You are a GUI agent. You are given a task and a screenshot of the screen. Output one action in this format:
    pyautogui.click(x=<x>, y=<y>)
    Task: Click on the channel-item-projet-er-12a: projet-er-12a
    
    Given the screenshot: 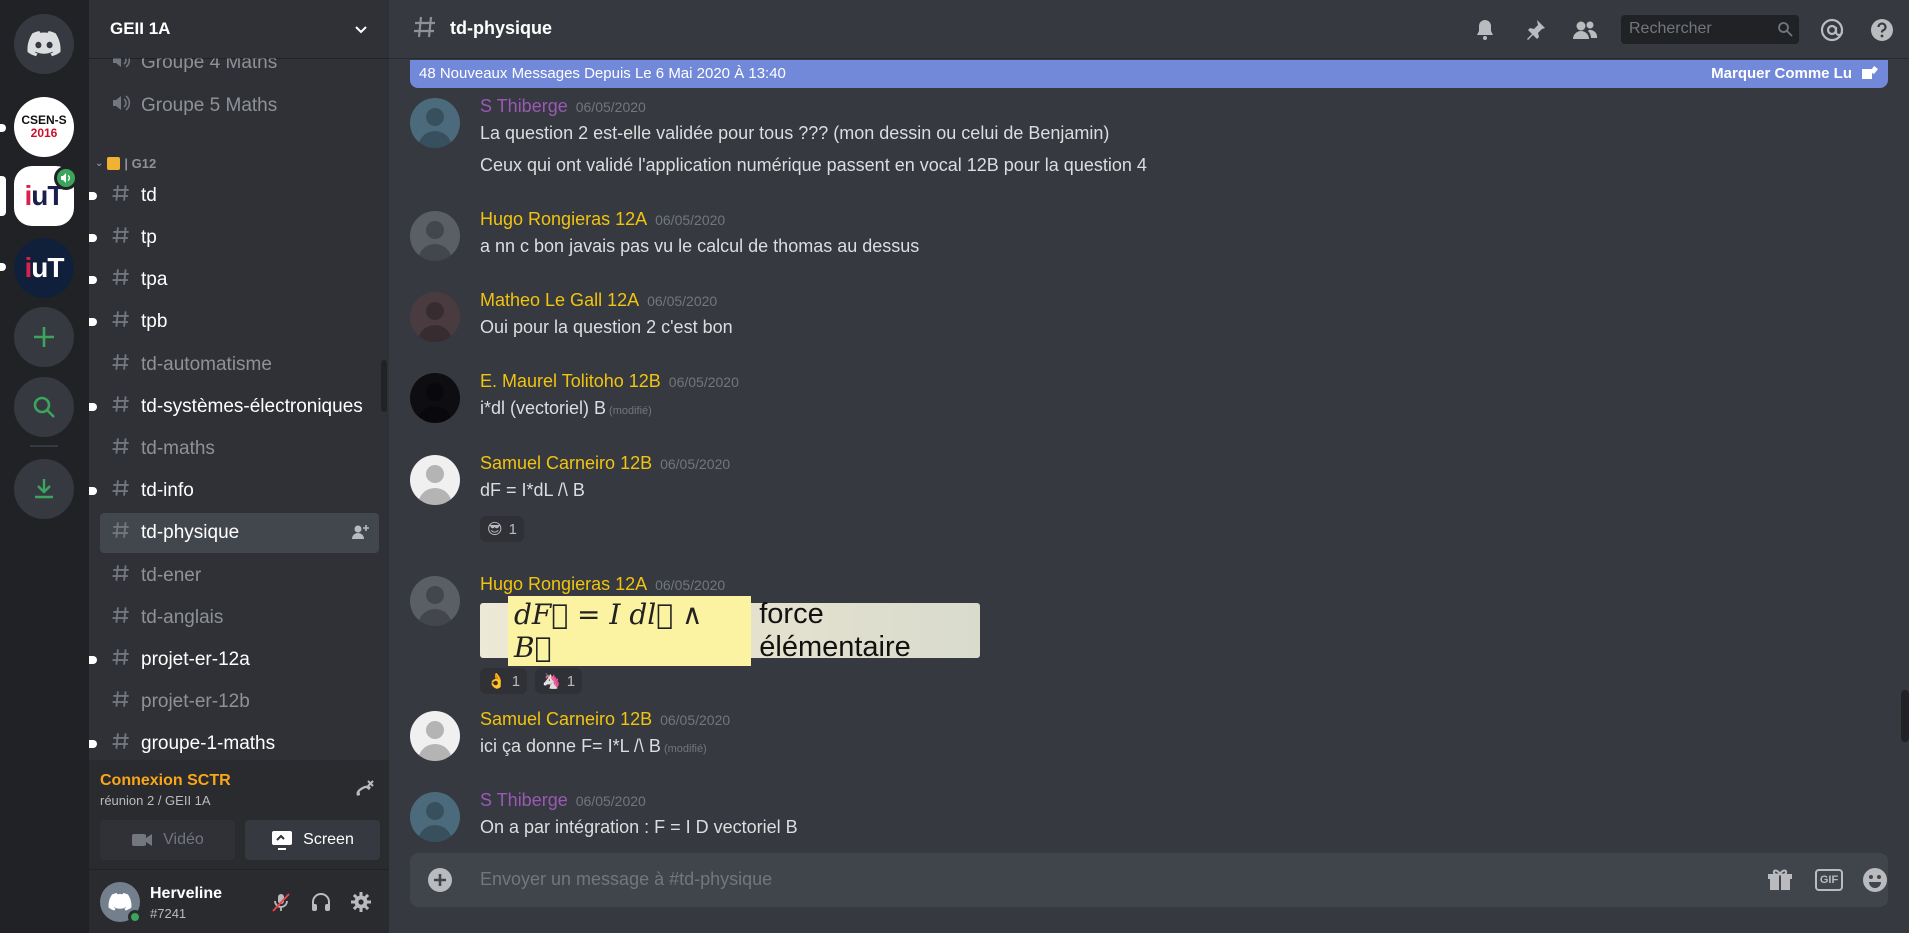 What is the action you would take?
    pyautogui.click(x=234, y=660)
    